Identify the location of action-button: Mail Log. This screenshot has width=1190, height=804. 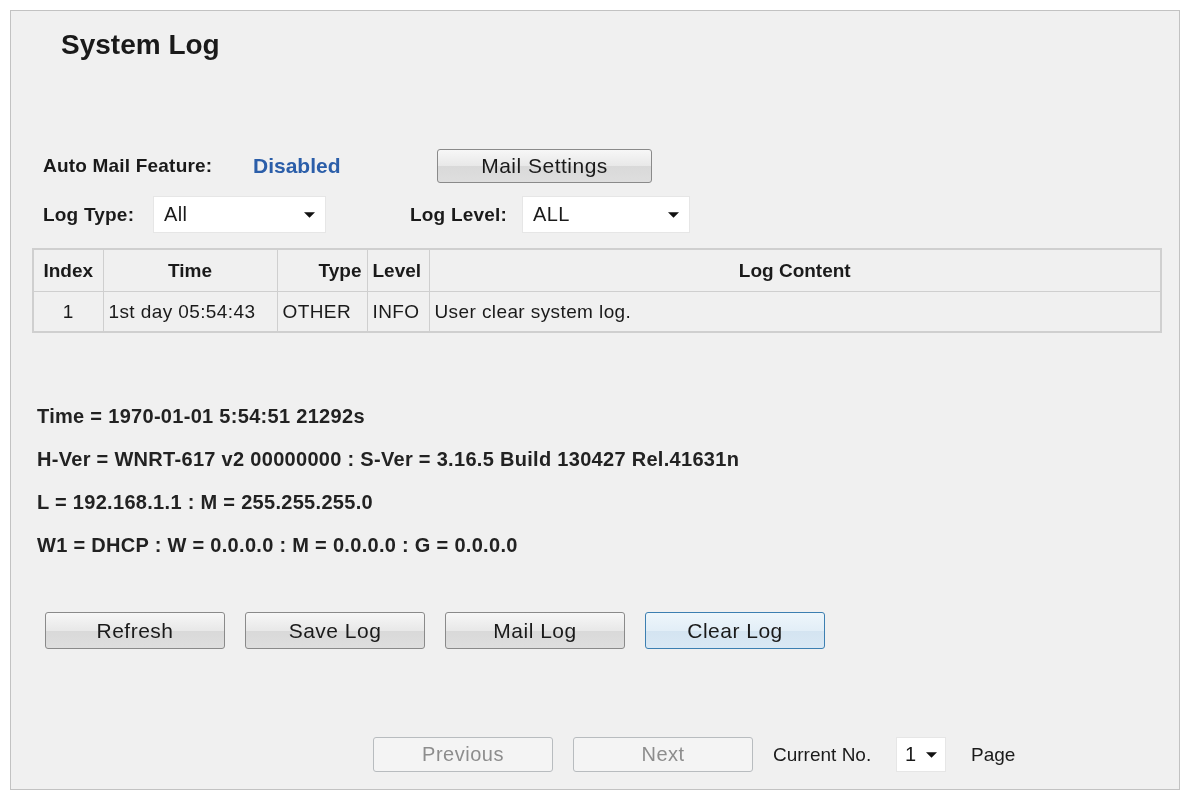
(535, 630).